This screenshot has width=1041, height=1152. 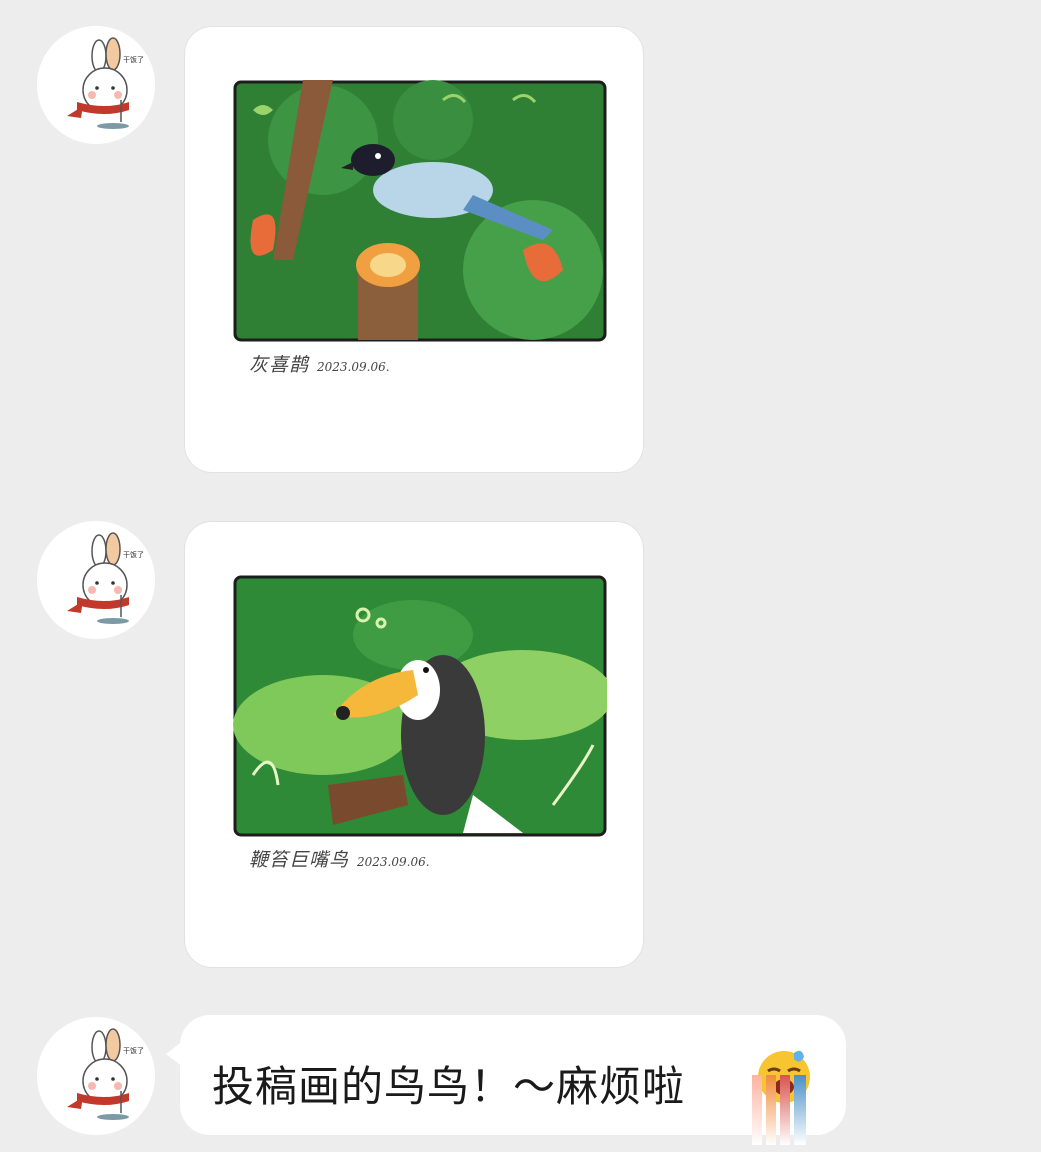 I want to click on drawing-caption: 鞭笞巨嘴鸟 2023.09.06., so click(x=339, y=858).